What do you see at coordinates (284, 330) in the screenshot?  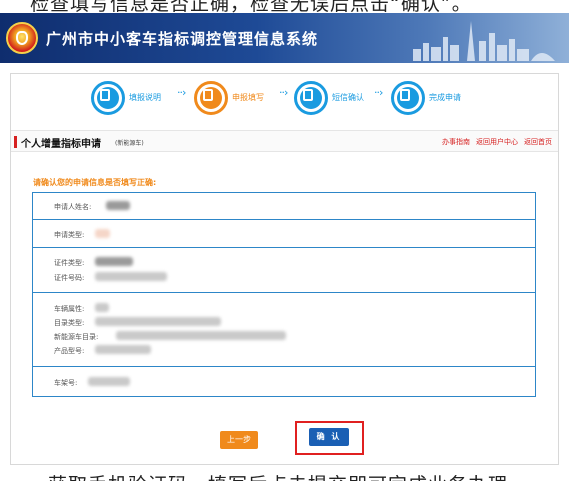 I see `row-vehicle: 车辆属性: 目录类型: 新能源车目录: 产品型号:` at bounding box center [284, 330].